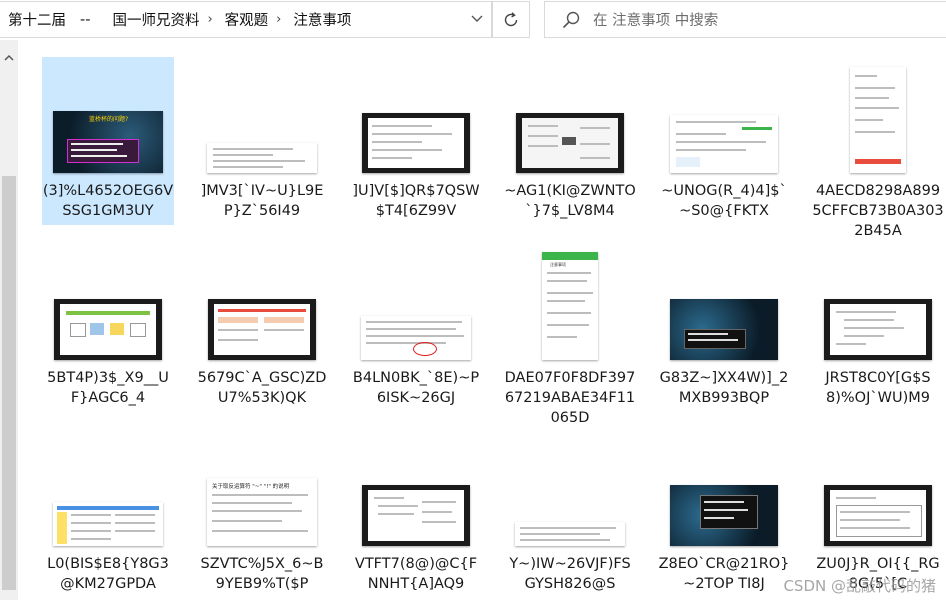 The width and height of the screenshot is (946, 600). Describe the element at coordinates (477, 19) in the screenshot. I see `chevron-down-icon` at that location.